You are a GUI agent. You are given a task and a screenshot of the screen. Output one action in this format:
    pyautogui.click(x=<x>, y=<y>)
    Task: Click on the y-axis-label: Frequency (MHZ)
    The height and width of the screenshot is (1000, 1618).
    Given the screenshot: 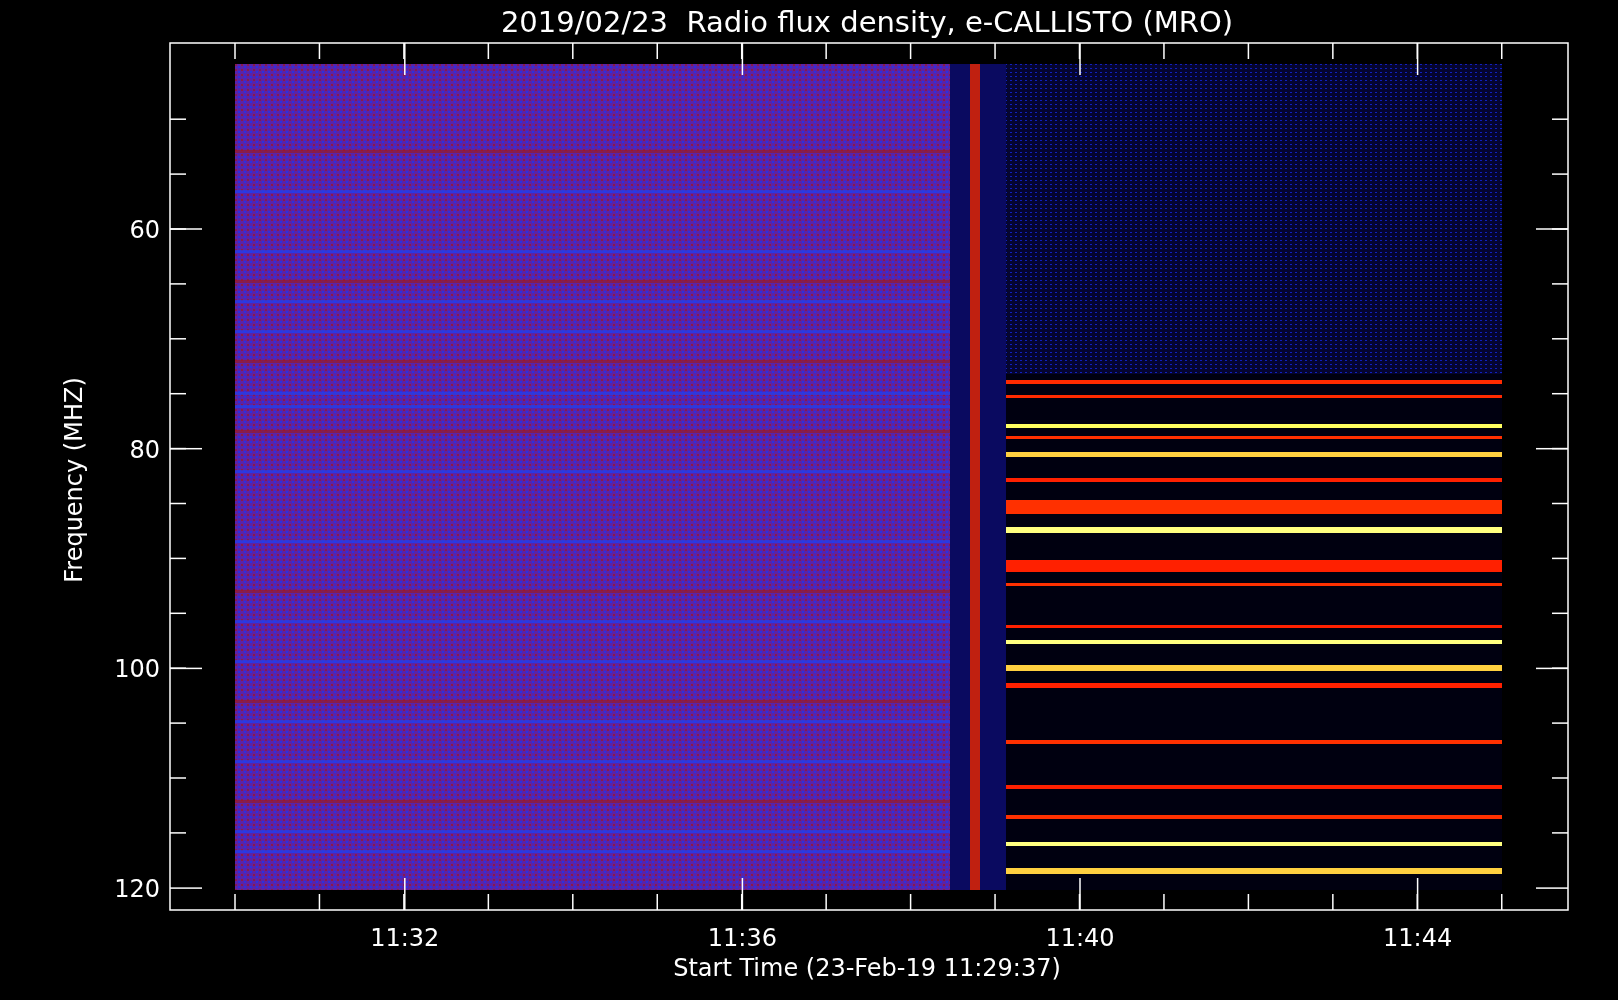 What is the action you would take?
    pyautogui.click(x=74, y=480)
    